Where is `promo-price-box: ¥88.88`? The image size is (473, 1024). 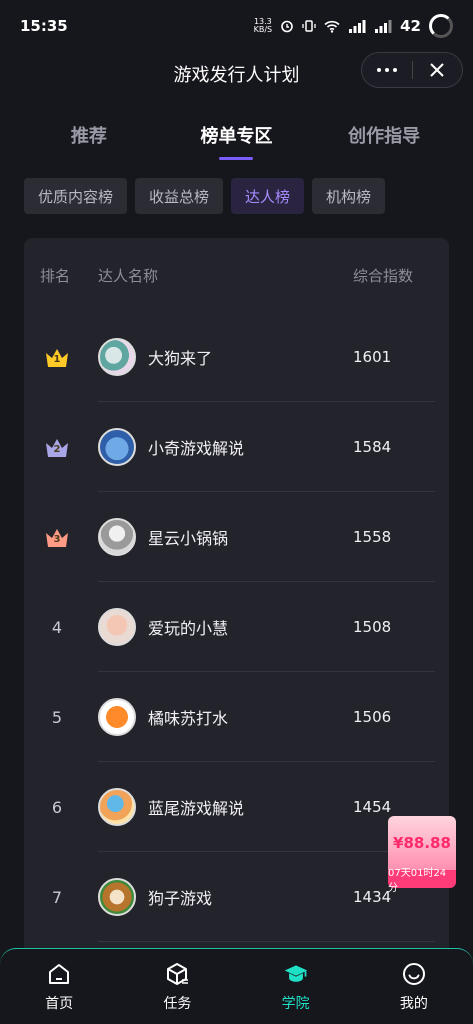
promo-price-box: ¥88.88 is located at coordinates (422, 843).